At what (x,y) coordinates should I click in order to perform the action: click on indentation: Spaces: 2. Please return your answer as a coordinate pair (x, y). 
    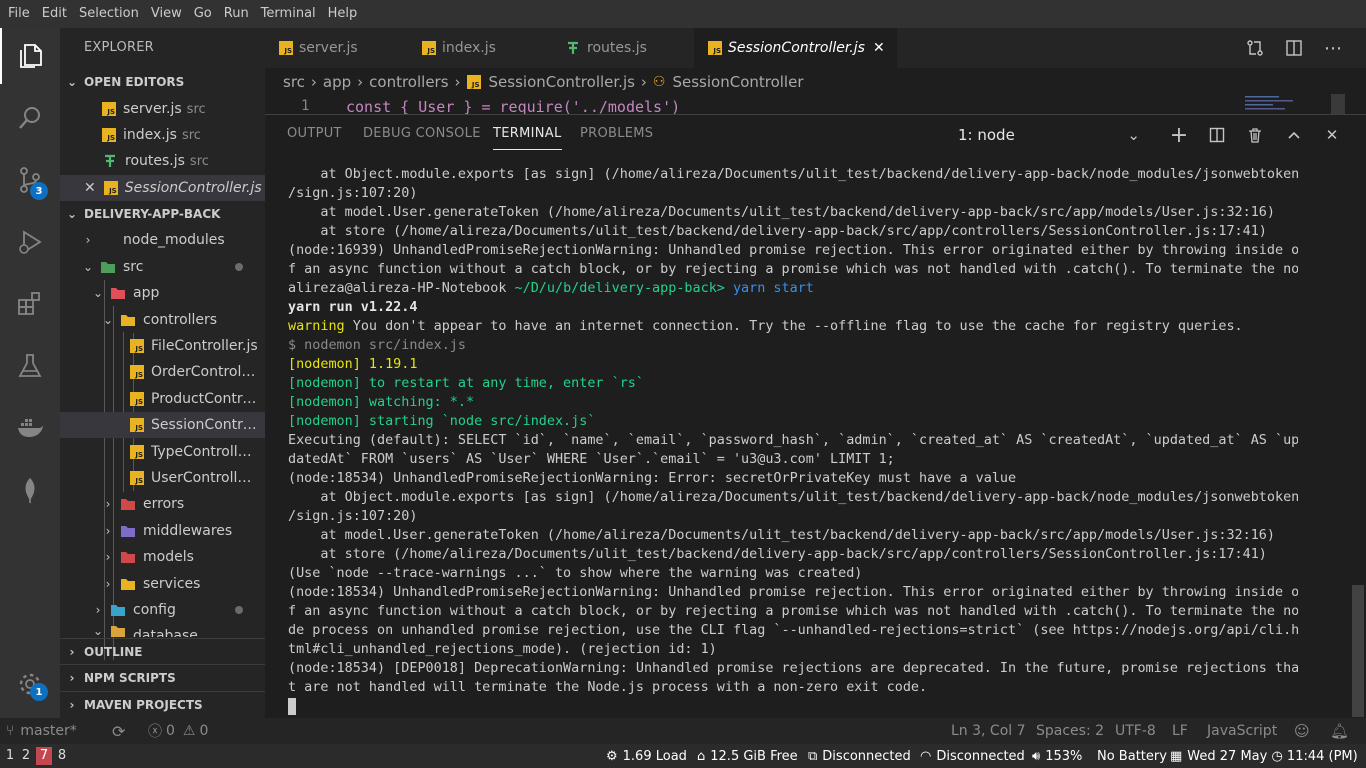
    Looking at the image, I should click on (1070, 731).